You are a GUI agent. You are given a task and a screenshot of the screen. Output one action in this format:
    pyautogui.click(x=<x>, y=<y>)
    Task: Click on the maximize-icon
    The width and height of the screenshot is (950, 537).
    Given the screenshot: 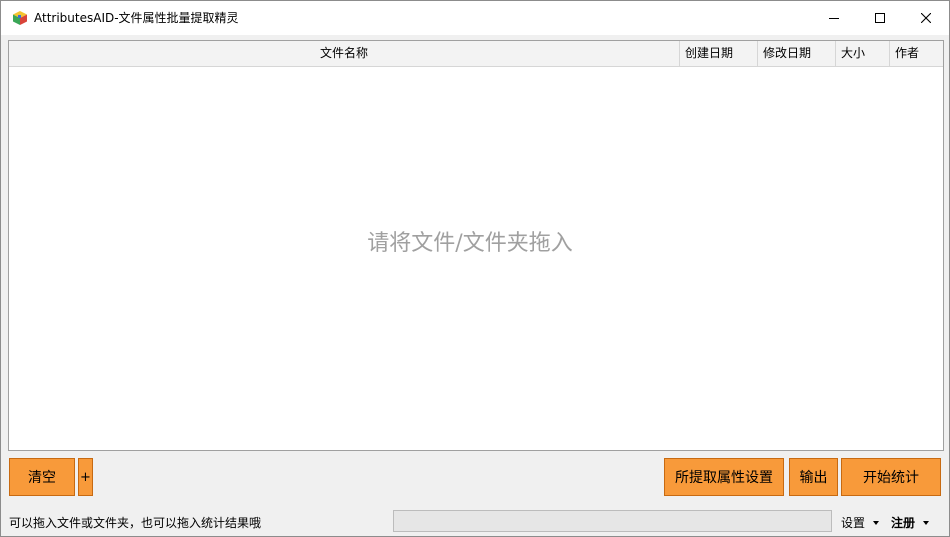 What is the action you would take?
    pyautogui.click(x=880, y=18)
    